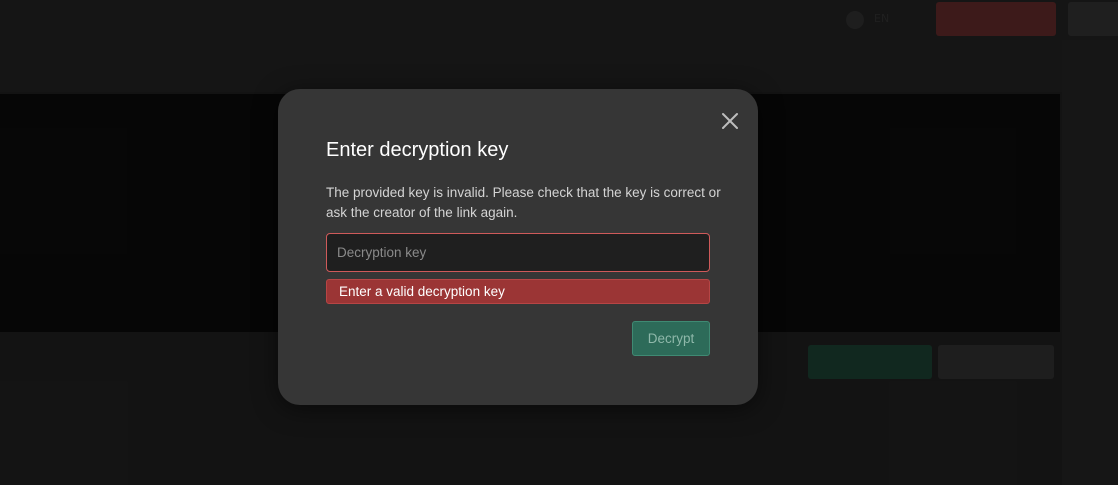  Describe the element at coordinates (518, 252) in the screenshot. I see `decryption-key-input` at that location.